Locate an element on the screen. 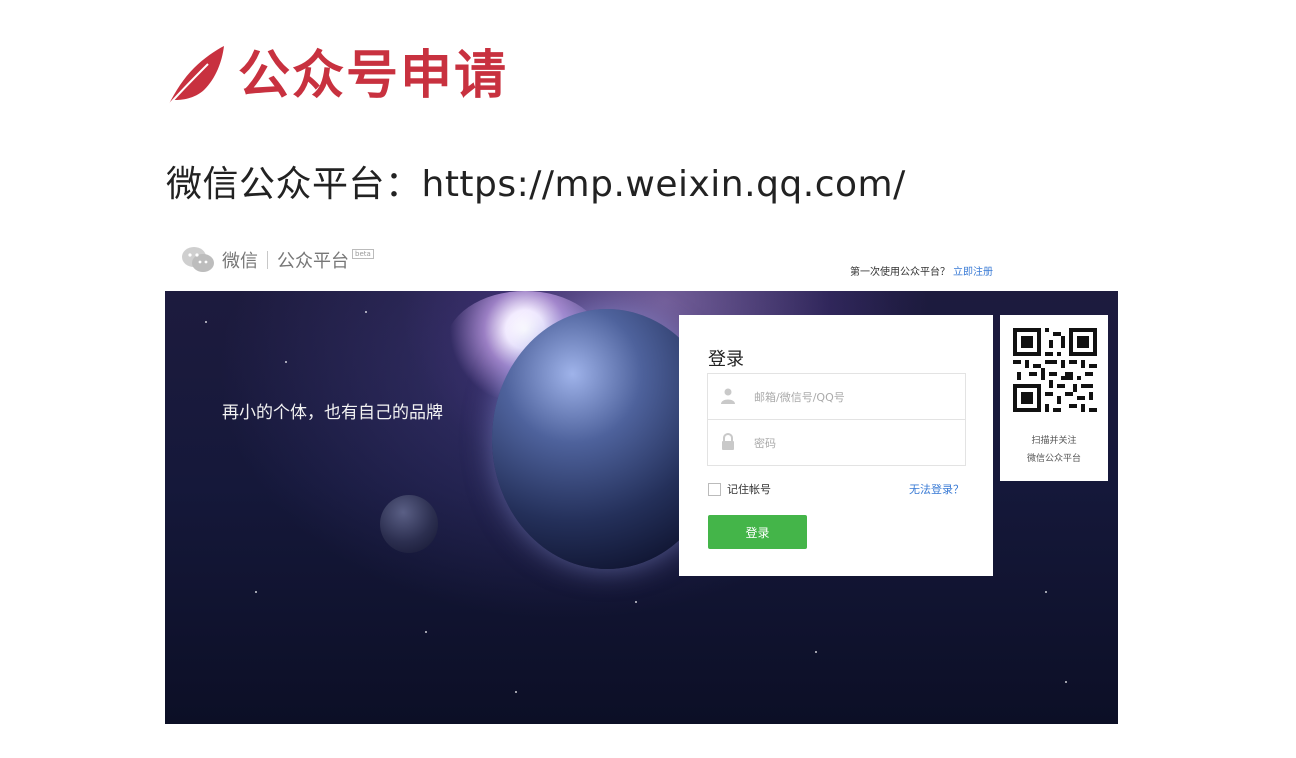 This screenshot has height=758, width=1296. lock-icon is located at coordinates (728, 441).